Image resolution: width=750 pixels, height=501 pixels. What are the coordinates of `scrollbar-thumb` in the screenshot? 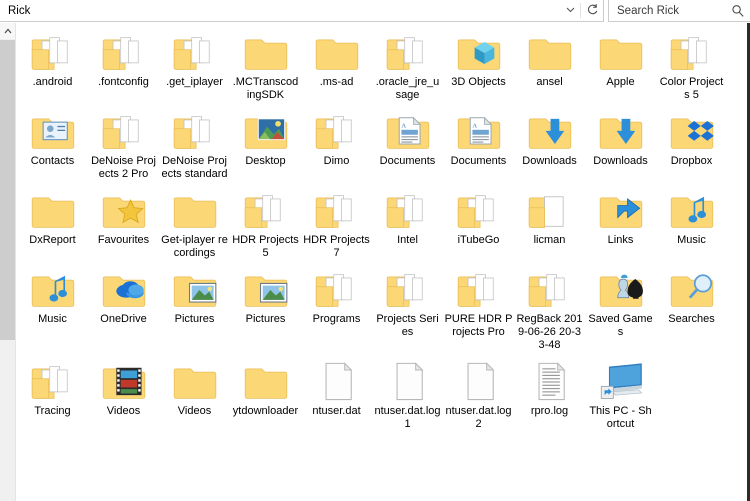 It's located at (7, 190).